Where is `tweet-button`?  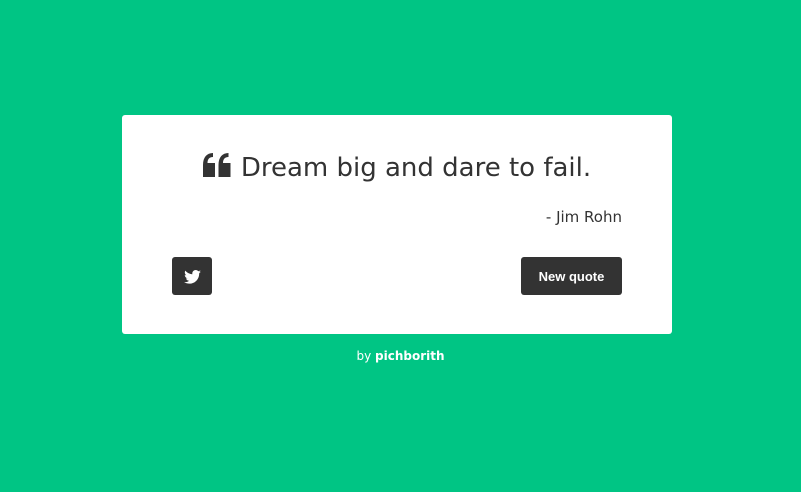 tweet-button is located at coordinates (192, 276).